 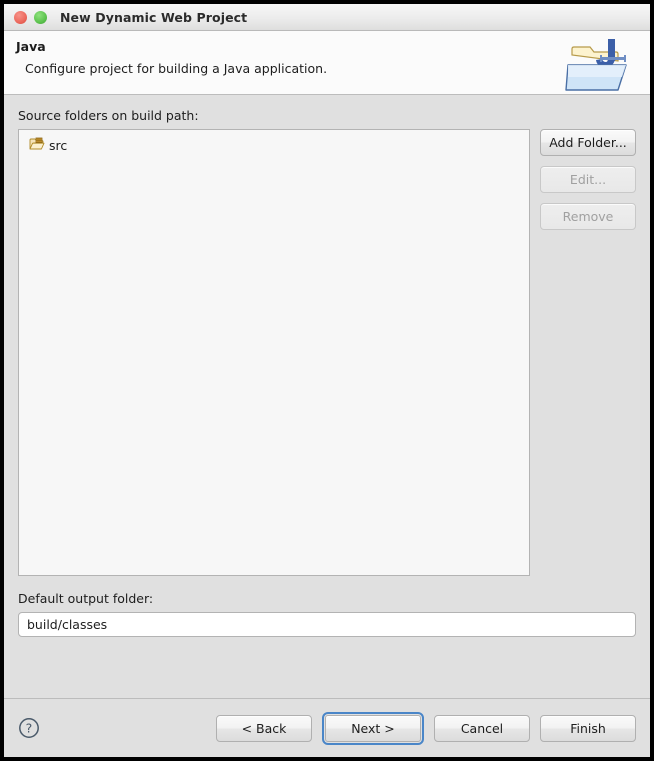 I want to click on next-button-focus-ring: Next >, so click(x=373, y=728).